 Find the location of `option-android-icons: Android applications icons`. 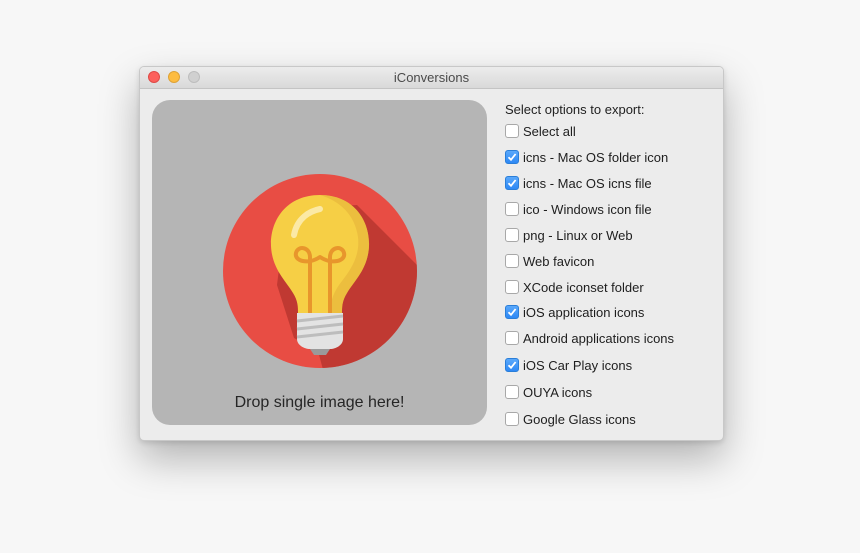

option-android-icons: Android applications icons is located at coordinates (589, 338).